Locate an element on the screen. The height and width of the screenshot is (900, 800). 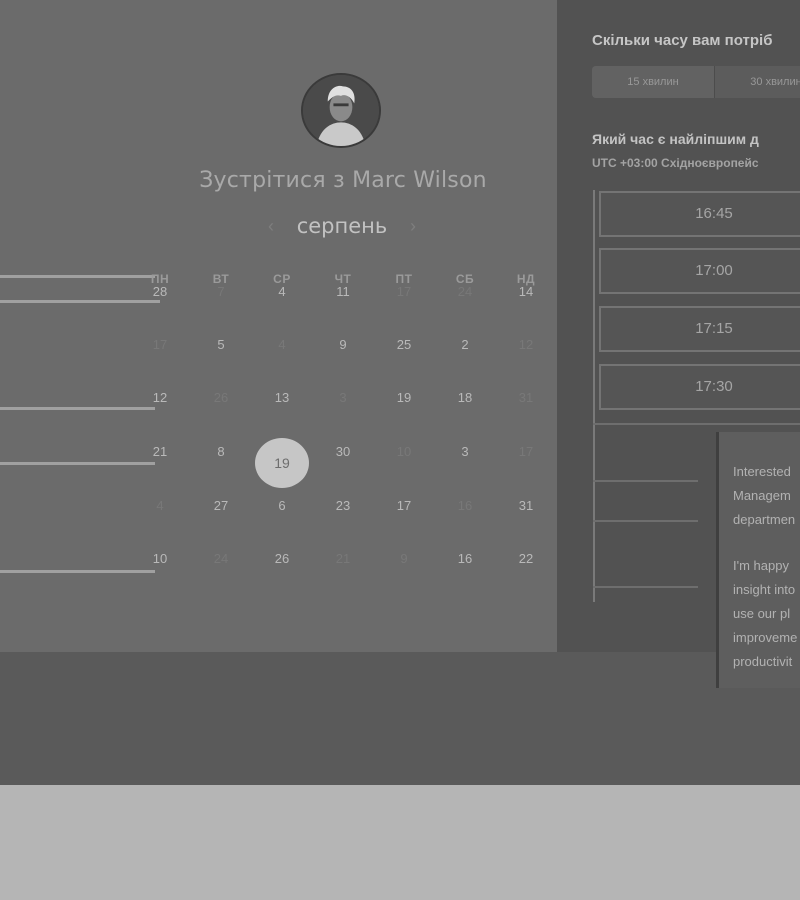
calendar-day: 30 is located at coordinates (343, 452).